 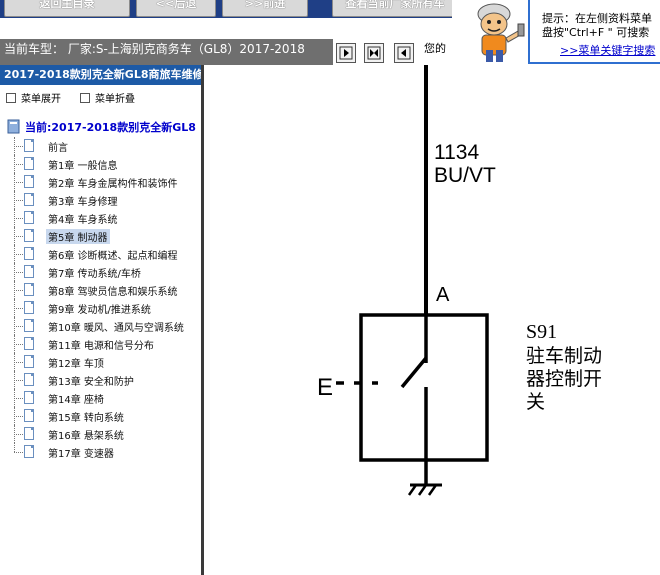 I want to click on prev-page-button, so click(x=346, y=53).